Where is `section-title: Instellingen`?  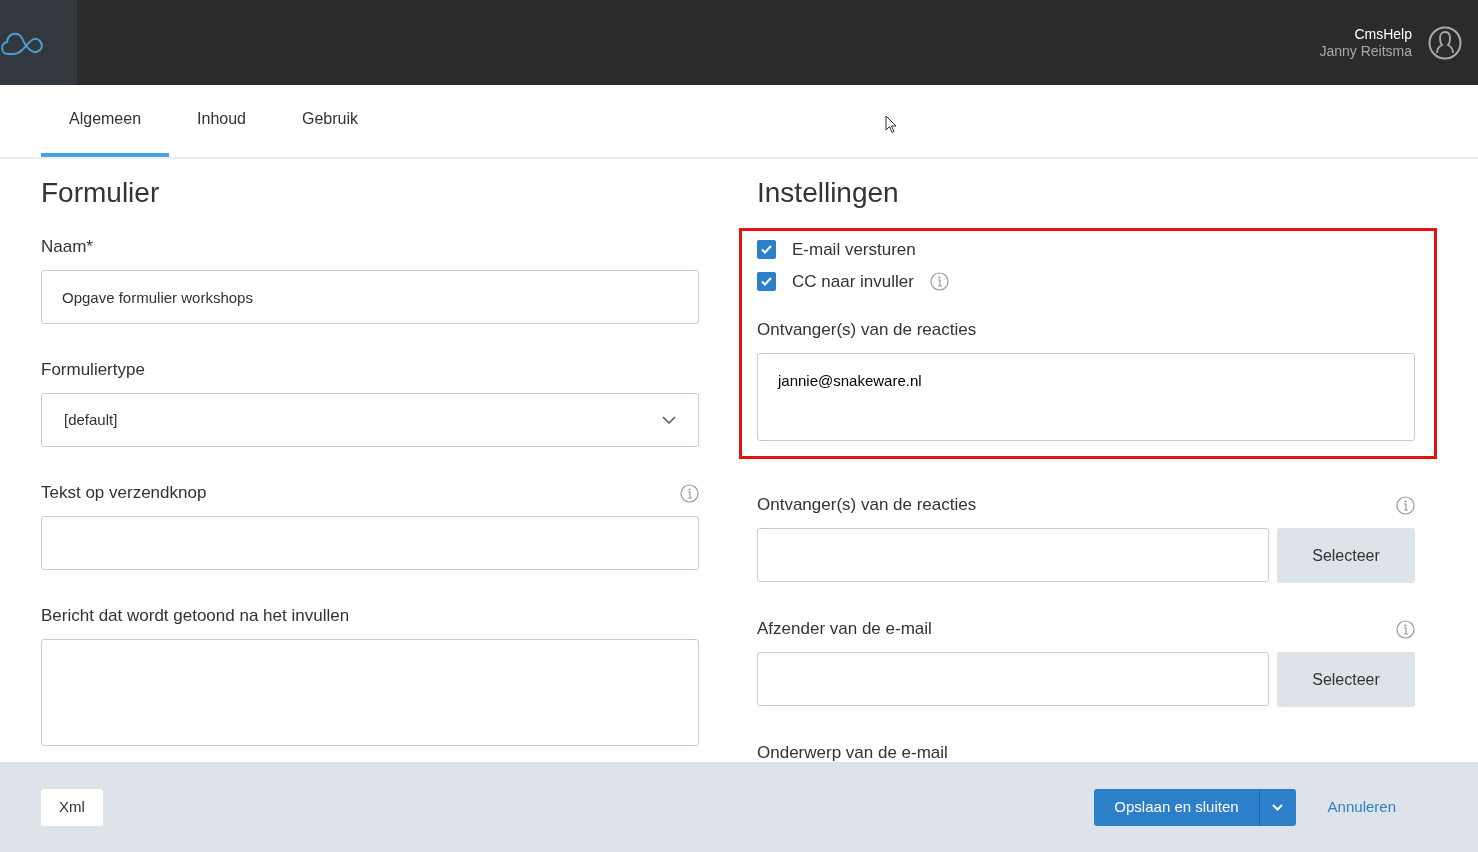
section-title: Instellingen is located at coordinates (828, 193).